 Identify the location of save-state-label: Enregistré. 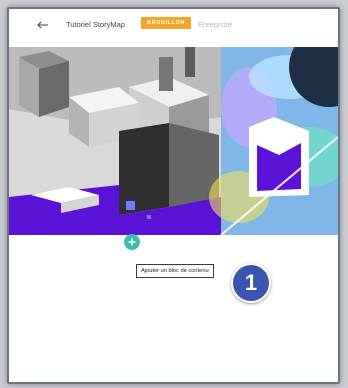
(215, 24).